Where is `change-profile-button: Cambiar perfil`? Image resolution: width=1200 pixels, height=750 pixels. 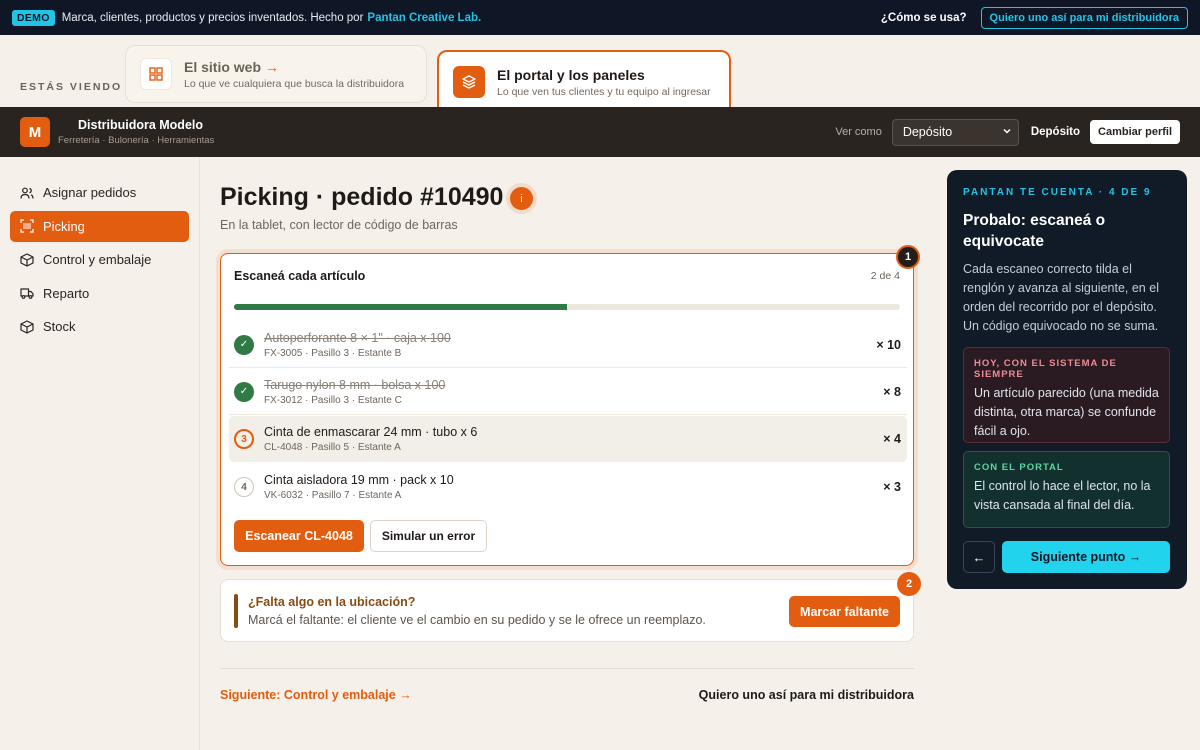 change-profile-button: Cambiar perfil is located at coordinates (1135, 132).